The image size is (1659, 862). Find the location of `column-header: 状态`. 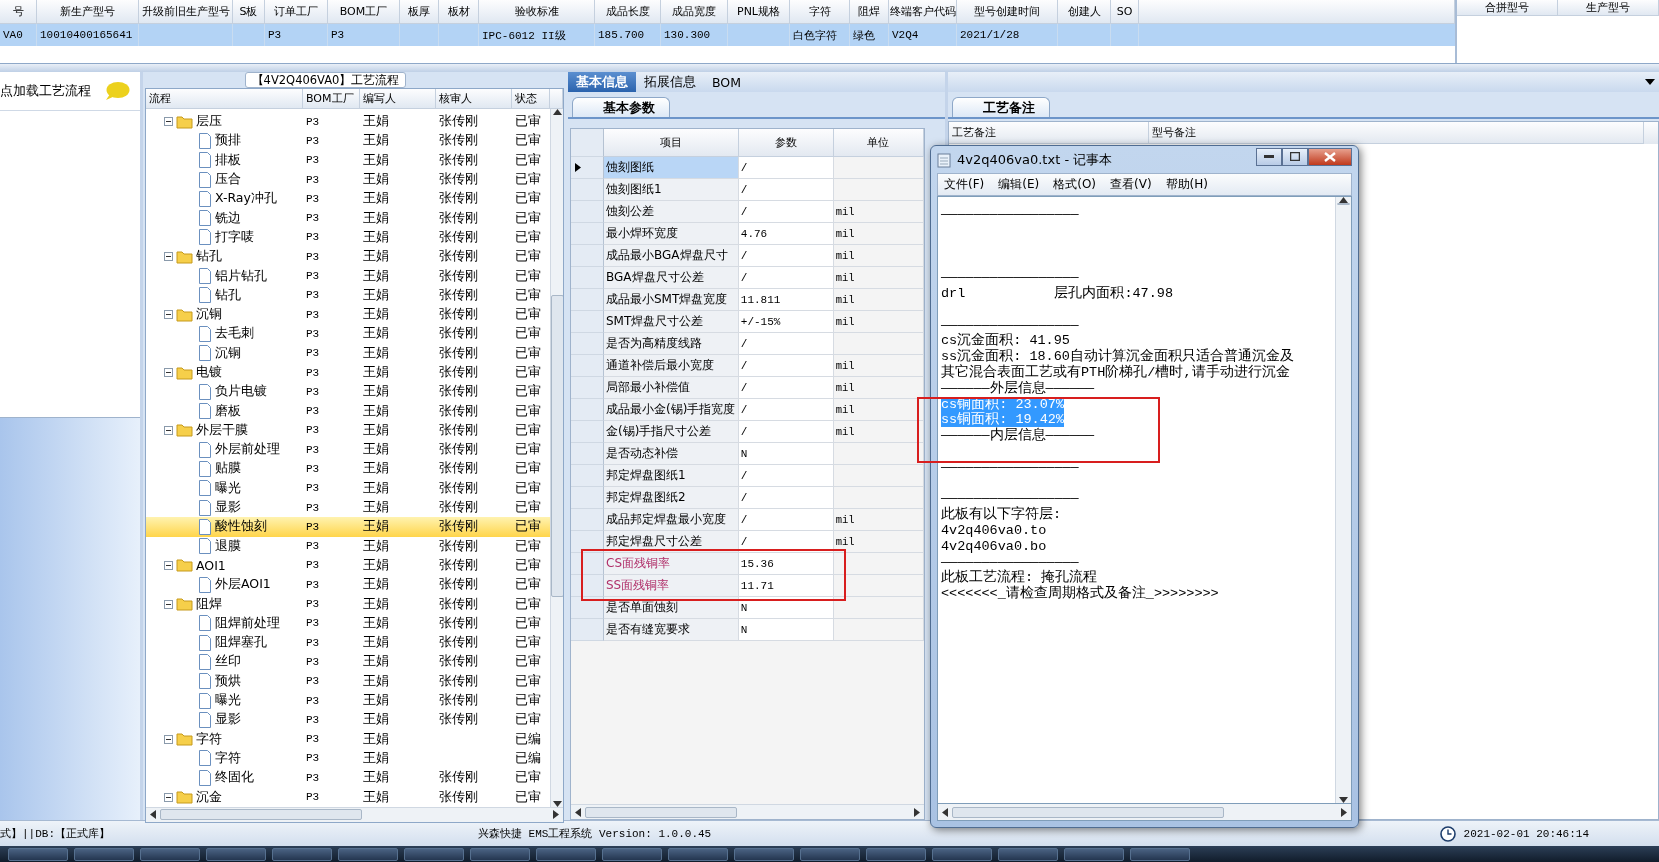

column-header: 状态 is located at coordinates (531, 99).